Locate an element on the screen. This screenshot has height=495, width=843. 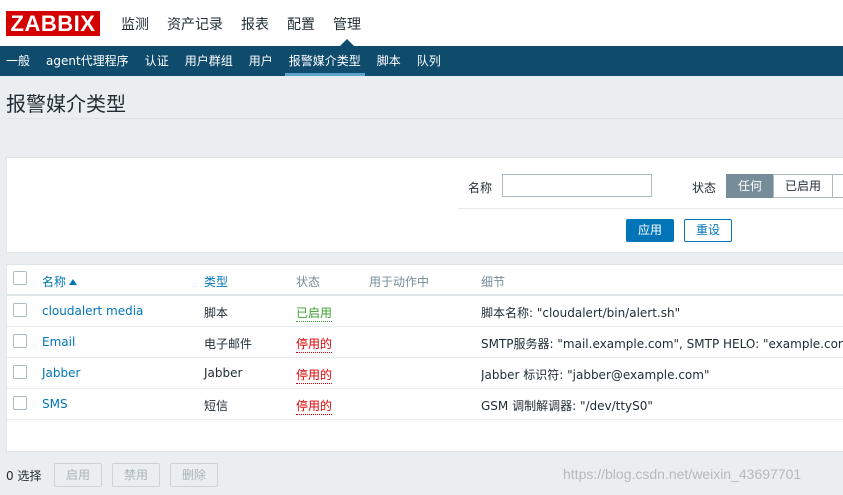
sub-nav-queue: 队列 is located at coordinates (429, 61).